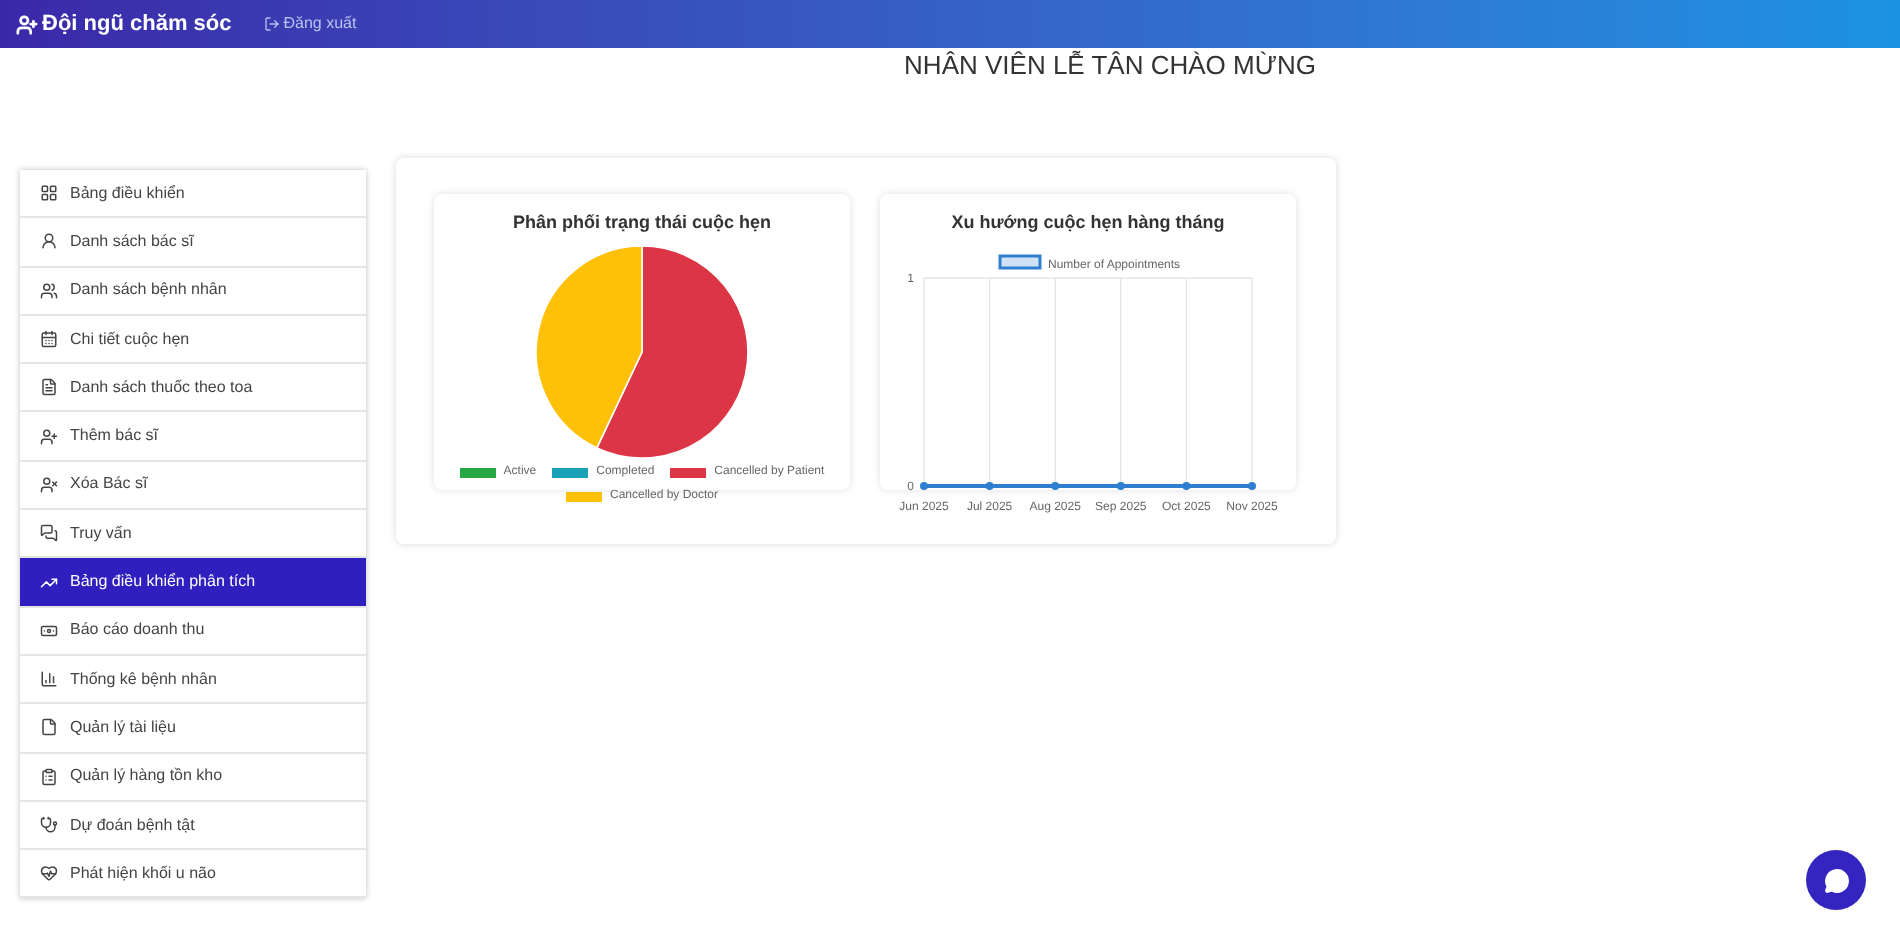 This screenshot has height=934, width=1900. Describe the element at coordinates (1110, 66) in the screenshot. I see `page-heading: NHÂN VIÊN LỄ TÂN CHÀO MỪNG` at that location.